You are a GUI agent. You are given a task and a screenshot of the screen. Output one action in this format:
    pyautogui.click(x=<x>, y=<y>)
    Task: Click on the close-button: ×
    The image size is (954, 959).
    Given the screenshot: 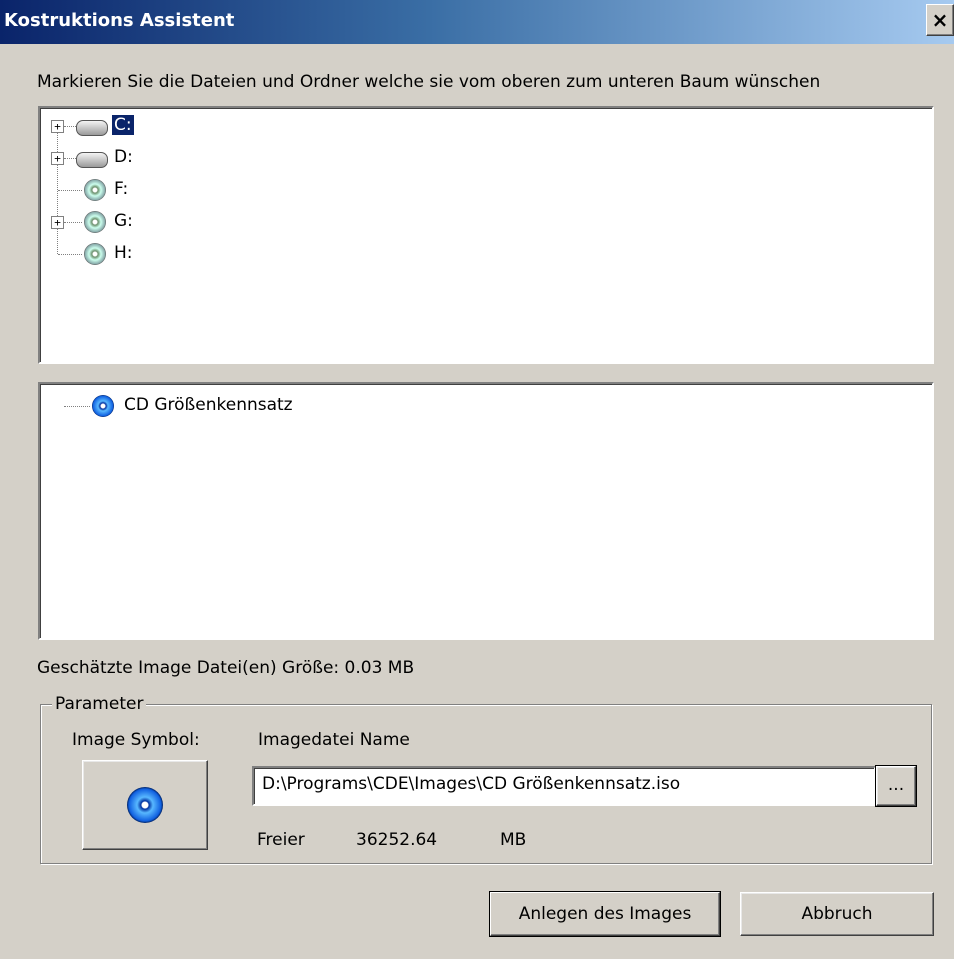 What is the action you would take?
    pyautogui.click(x=940, y=20)
    